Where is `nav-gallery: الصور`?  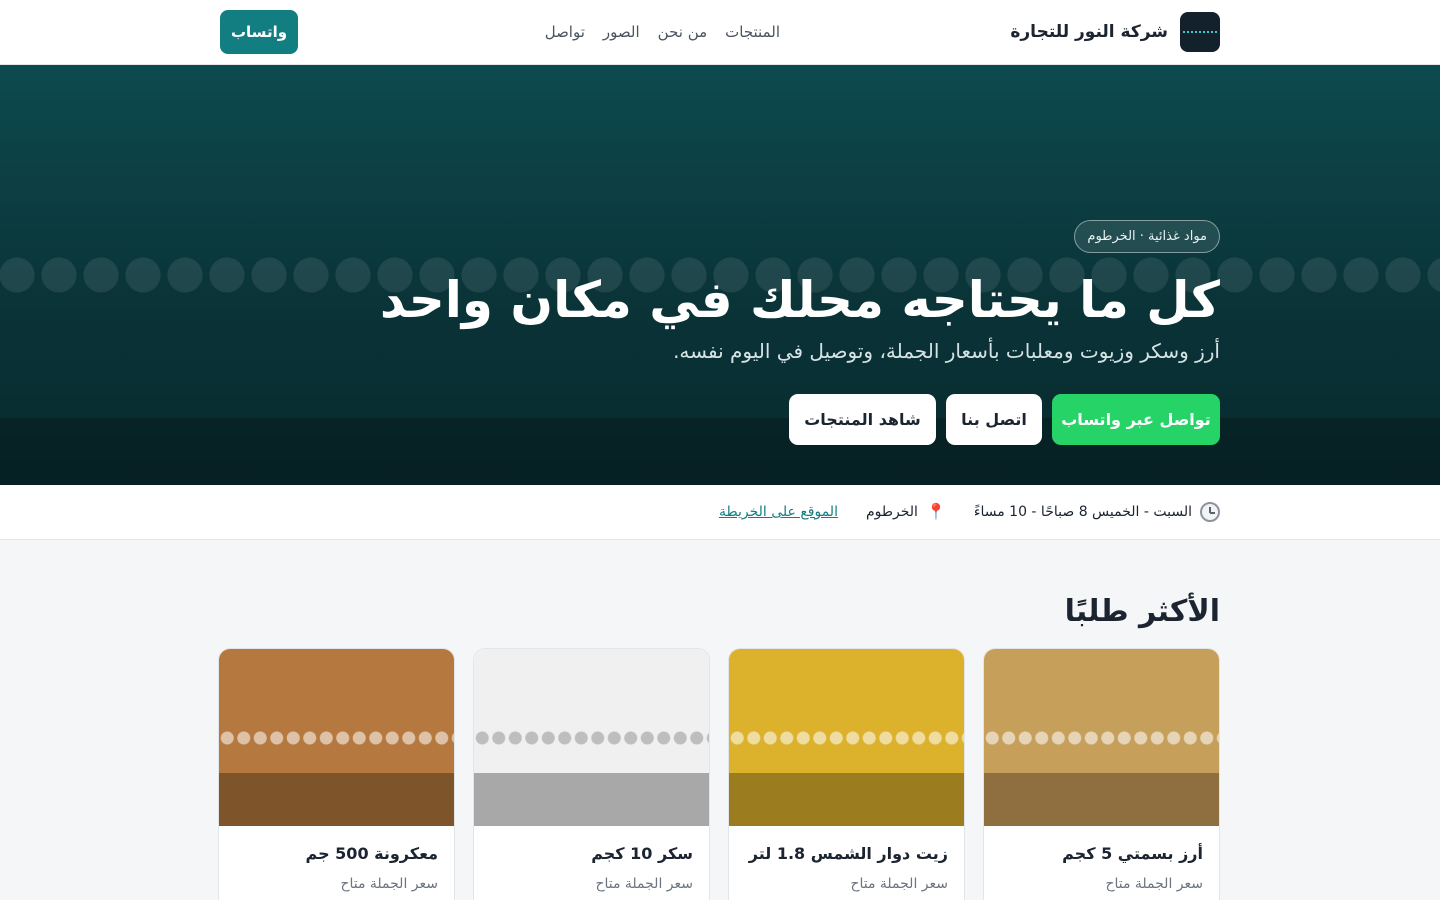
nav-gallery: الصور is located at coordinates (621, 32).